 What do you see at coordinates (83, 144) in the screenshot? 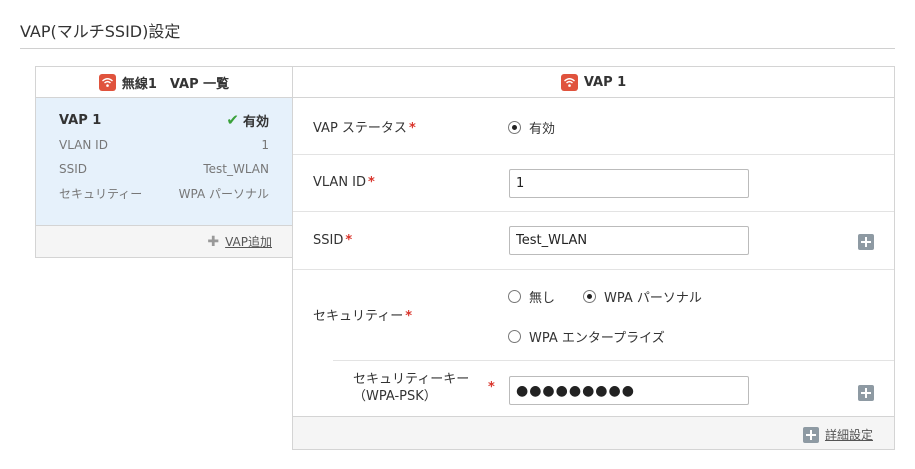
I see `vap-card-label: VLAN ID` at bounding box center [83, 144].